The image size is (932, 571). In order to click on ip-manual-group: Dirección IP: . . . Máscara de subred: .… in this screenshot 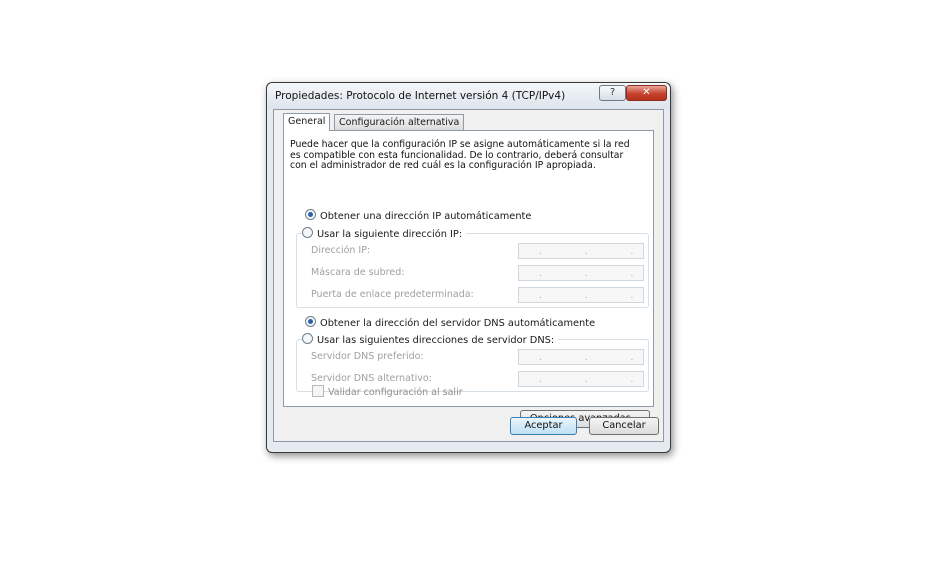, I will do `click(472, 270)`.